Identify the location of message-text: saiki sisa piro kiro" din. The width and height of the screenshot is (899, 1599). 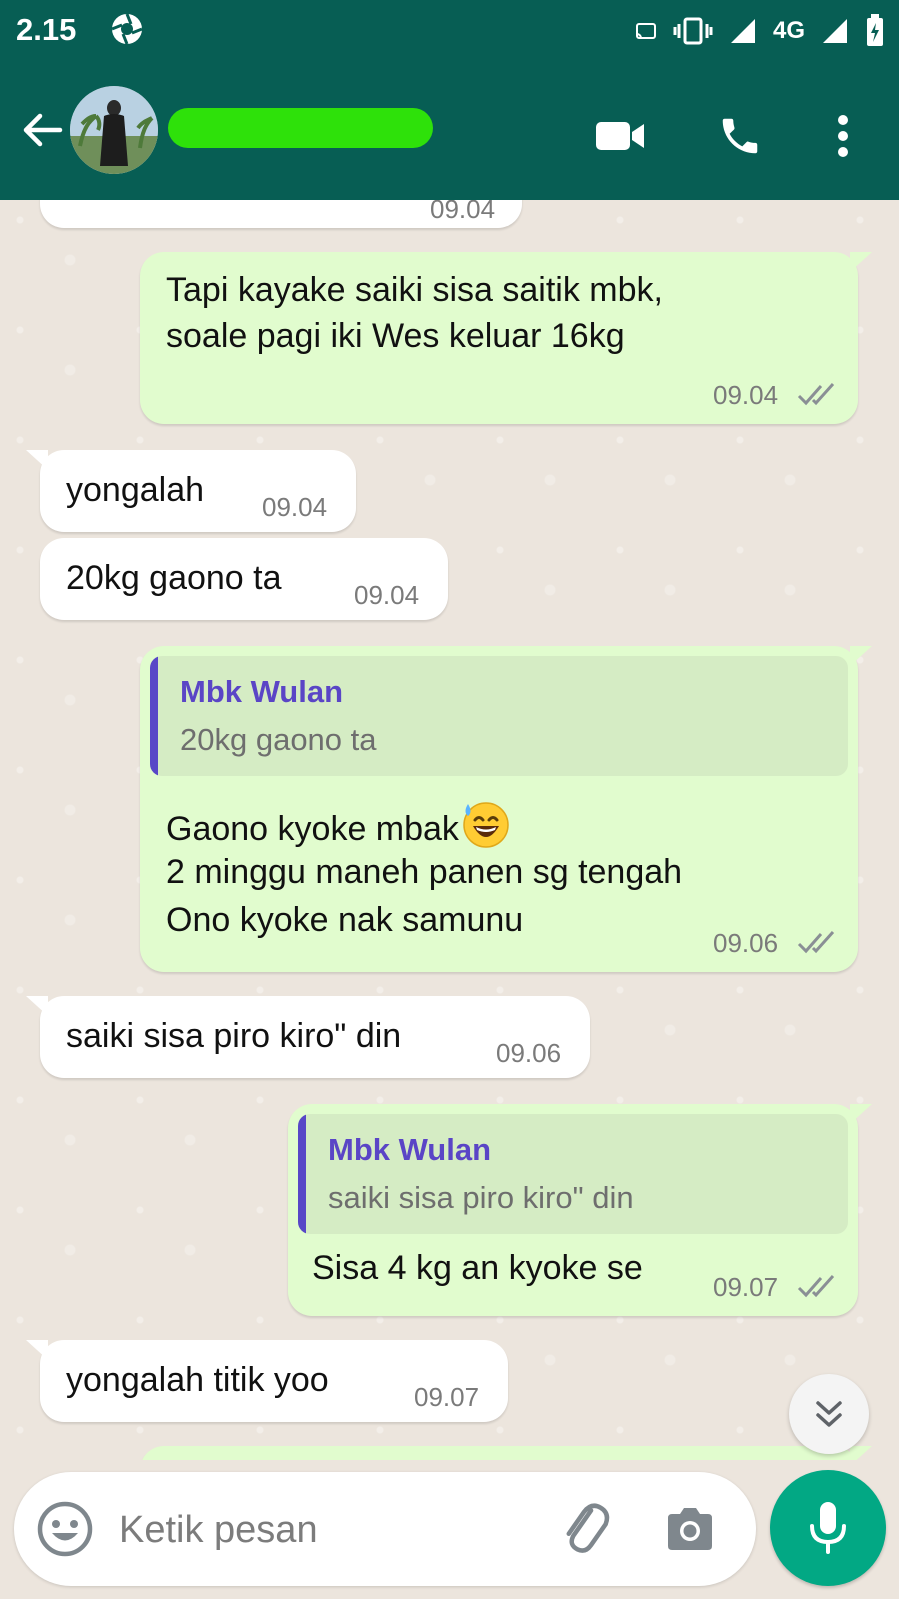
(234, 1036).